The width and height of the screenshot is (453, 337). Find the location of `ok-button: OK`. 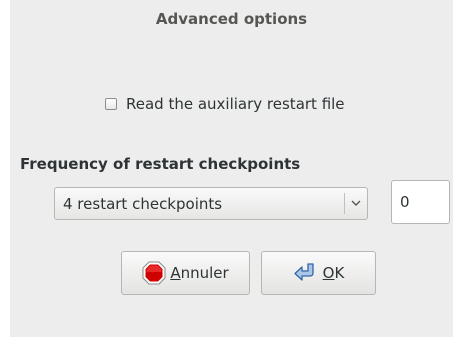

ok-button: OK is located at coordinates (318, 273).